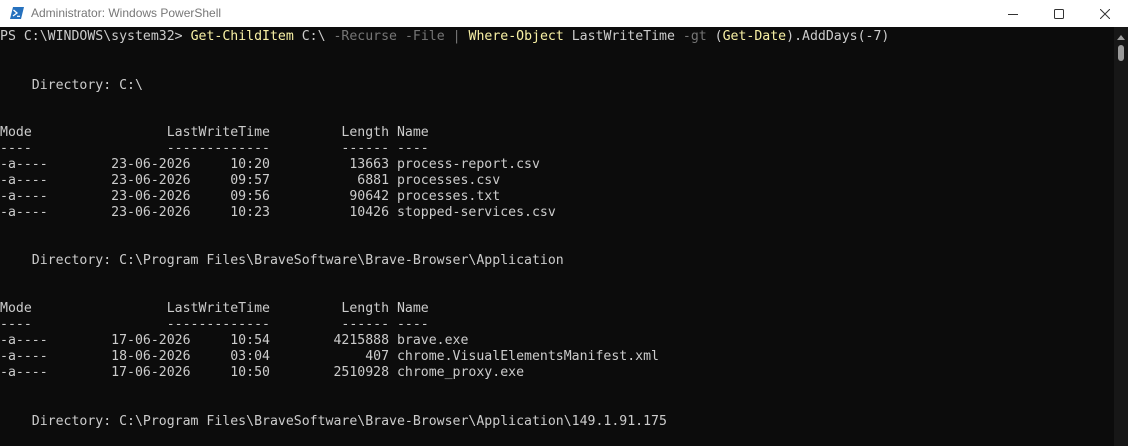  Describe the element at coordinates (424, 36) in the screenshot. I see `parameter-file: -File` at that location.